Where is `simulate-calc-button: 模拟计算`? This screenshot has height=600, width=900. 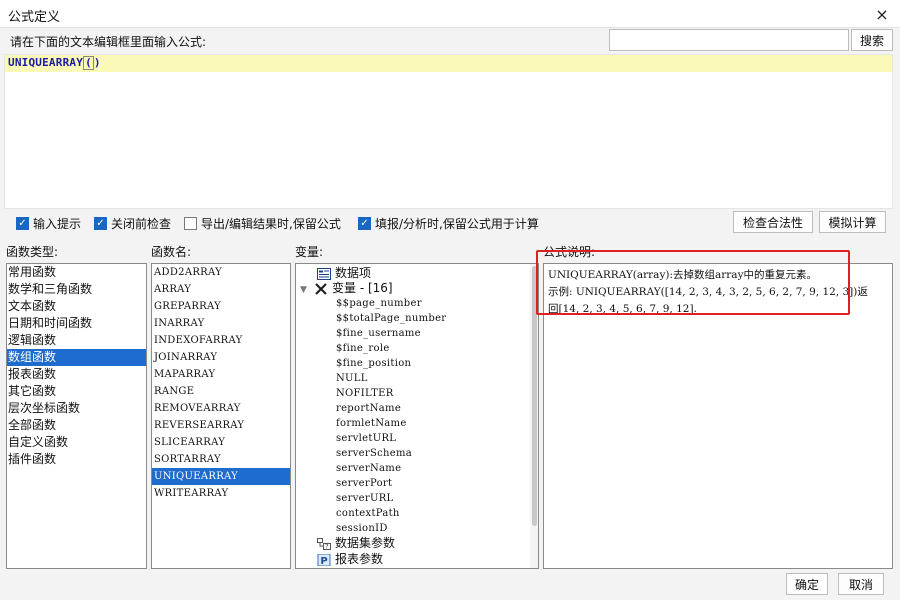 simulate-calc-button: 模拟计算 is located at coordinates (852, 222).